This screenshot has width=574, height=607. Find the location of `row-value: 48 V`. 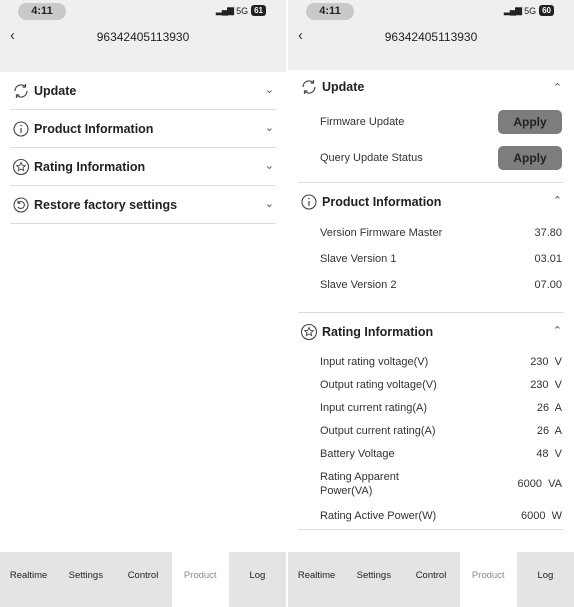

row-value: 48 V is located at coordinates (549, 453).